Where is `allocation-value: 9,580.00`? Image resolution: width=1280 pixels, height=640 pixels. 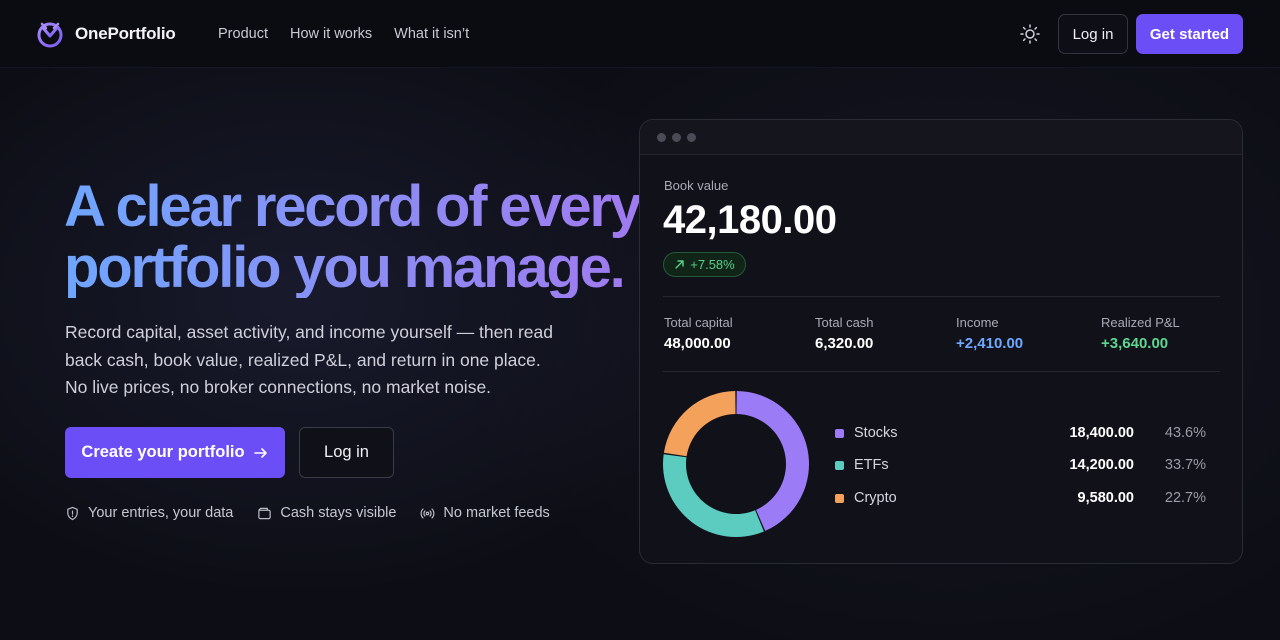
allocation-value: 9,580.00 is located at coordinates (1105, 498).